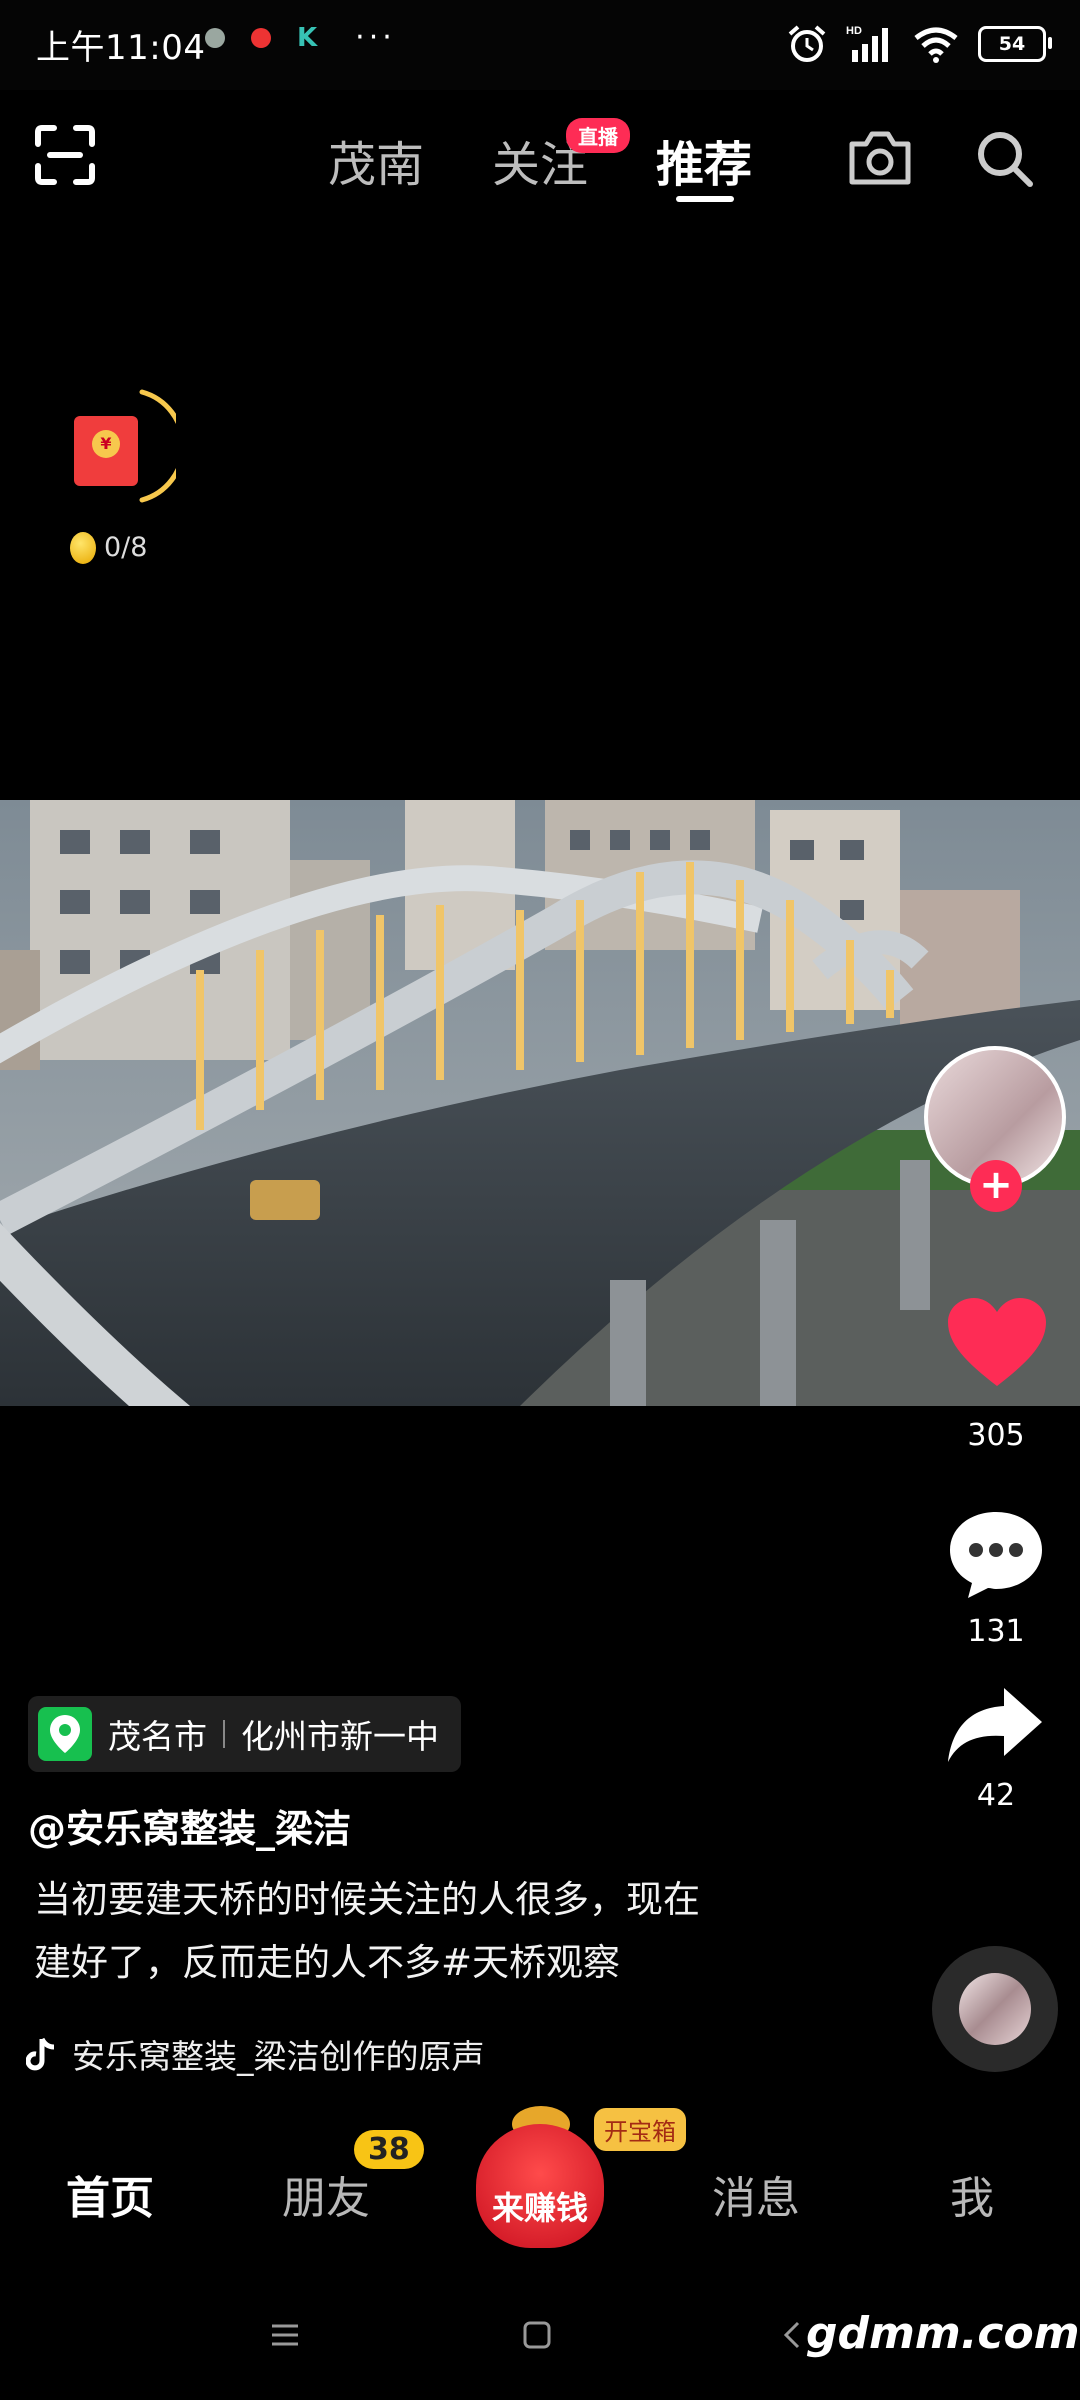 This screenshot has height=2400, width=1080. What do you see at coordinates (40, 2054) in the screenshot?
I see `music-note-icon` at bounding box center [40, 2054].